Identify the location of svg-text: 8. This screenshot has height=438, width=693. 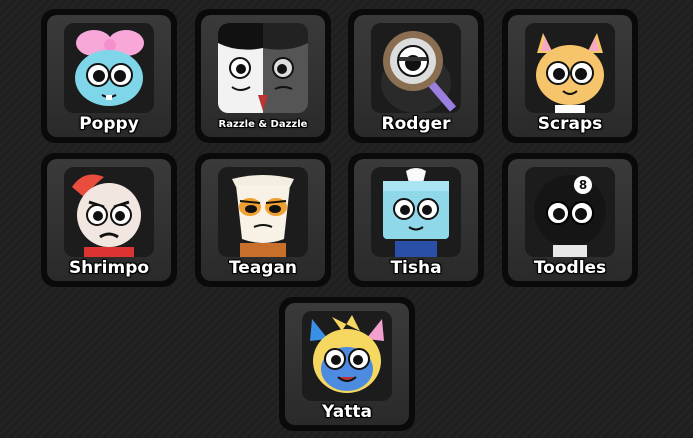
(583, 185).